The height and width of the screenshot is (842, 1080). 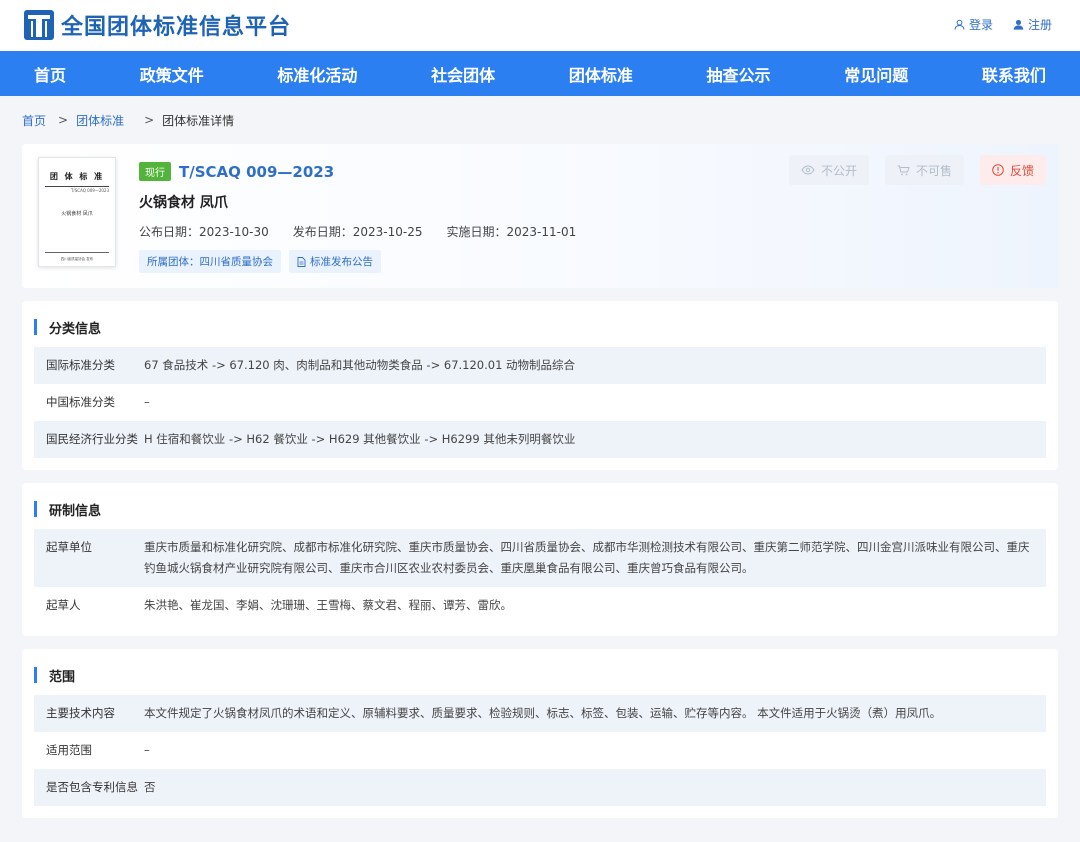 I want to click on register-label: 注册, so click(x=1039, y=25).